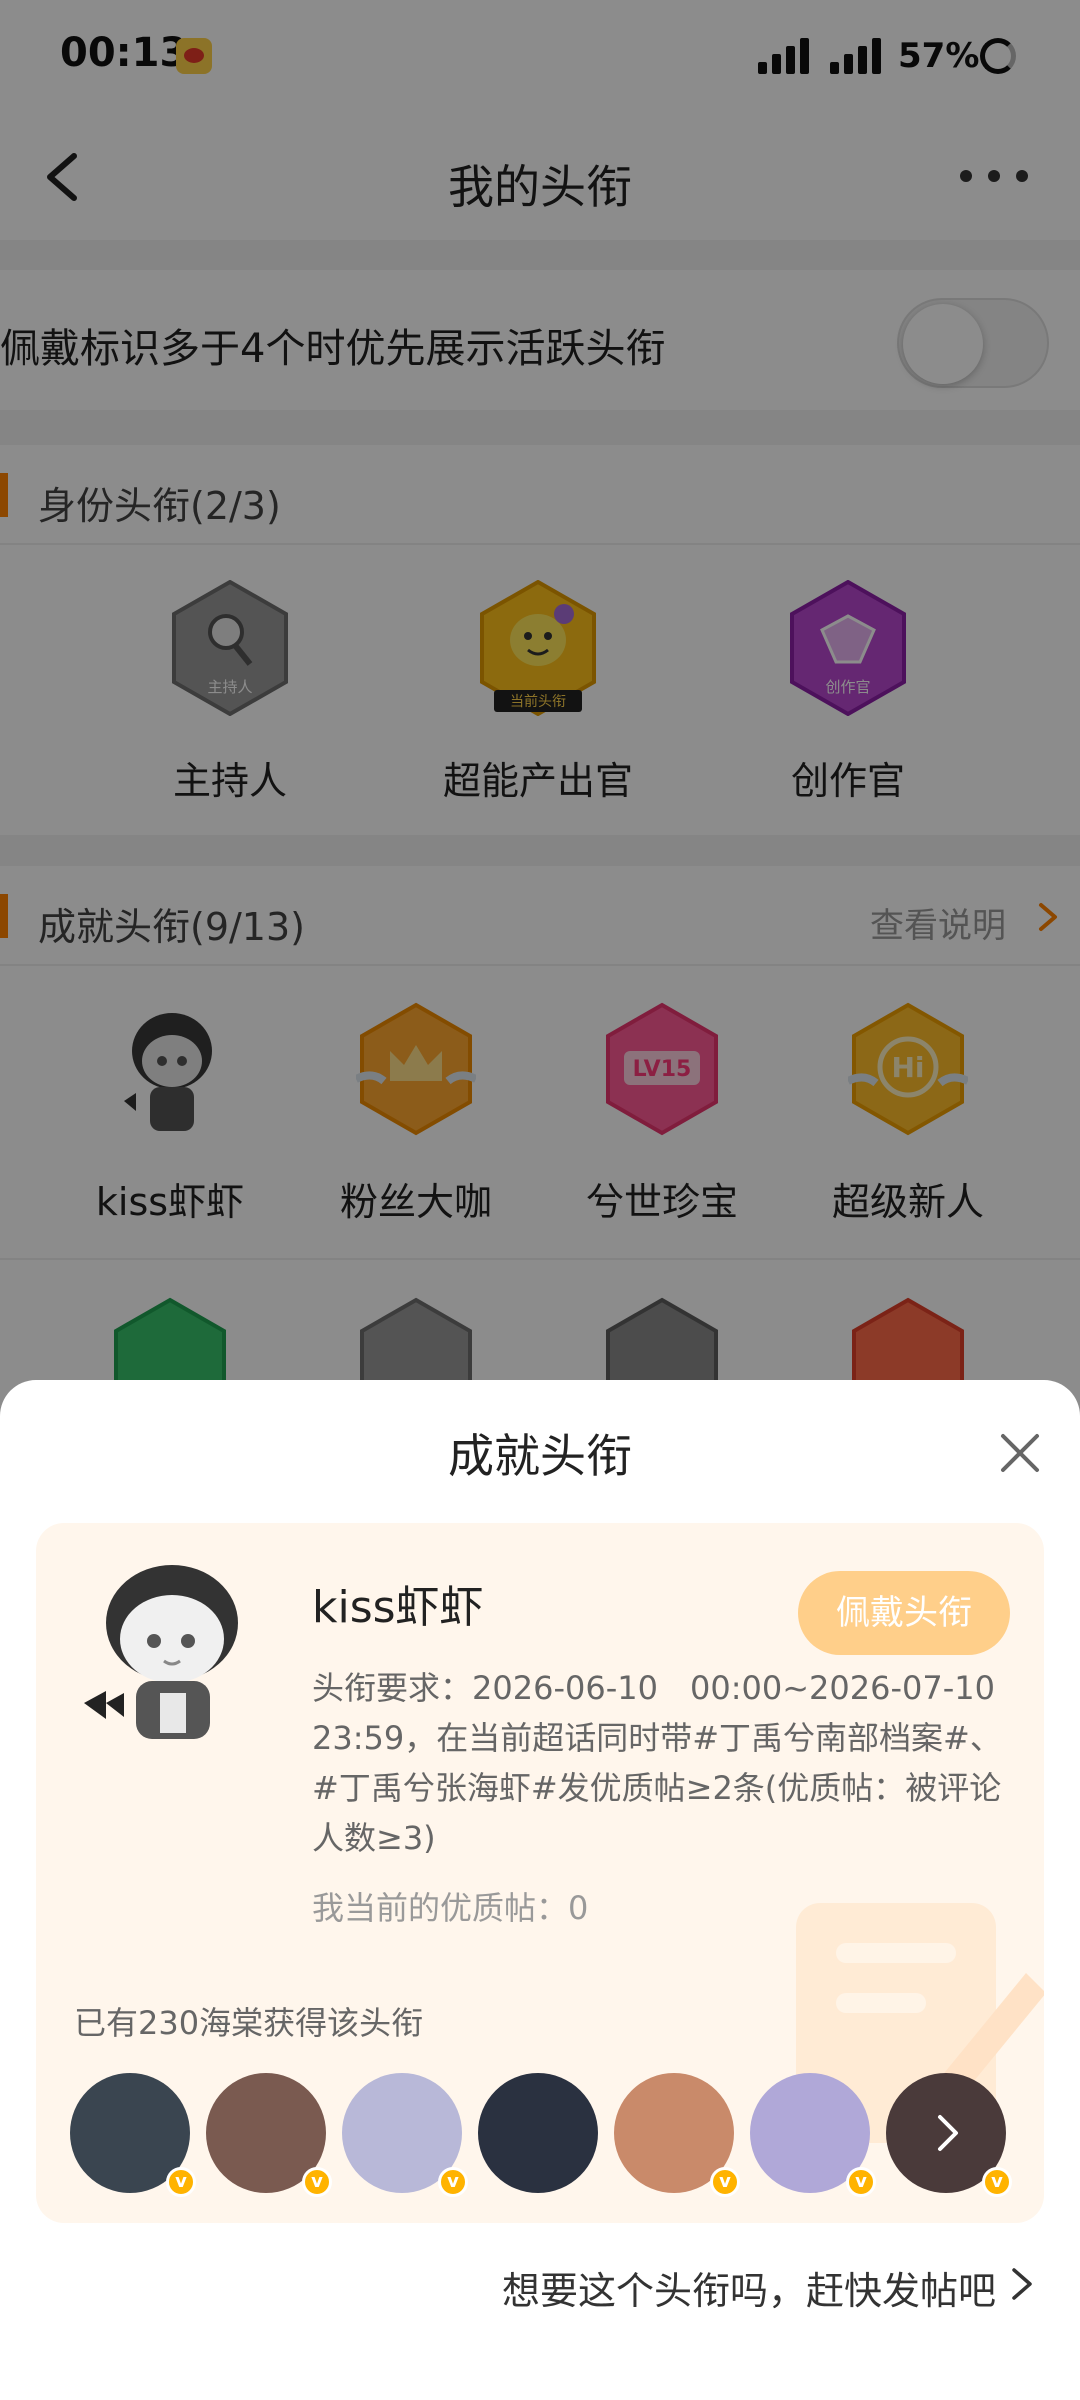 Image resolution: width=1080 pixels, height=2400 pixels. I want to click on go-post-label: 想要这个头衔吗，赶快发帖吧, so click(748, 2291).